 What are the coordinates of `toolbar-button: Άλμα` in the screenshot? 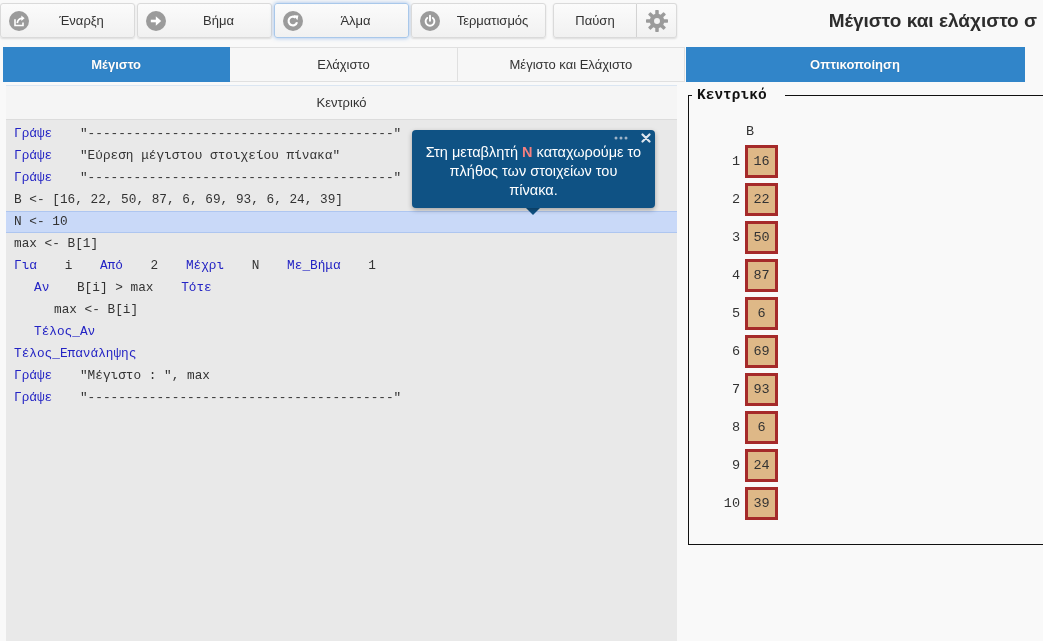 It's located at (341, 20).